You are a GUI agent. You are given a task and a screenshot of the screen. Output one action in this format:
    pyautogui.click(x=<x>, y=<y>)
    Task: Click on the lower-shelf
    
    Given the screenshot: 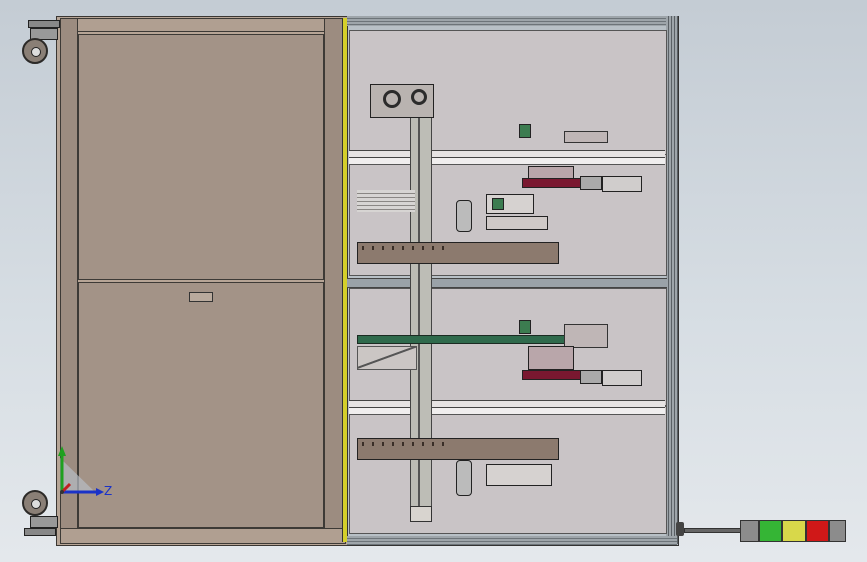 What is the action you would take?
    pyautogui.click(x=507, y=404)
    